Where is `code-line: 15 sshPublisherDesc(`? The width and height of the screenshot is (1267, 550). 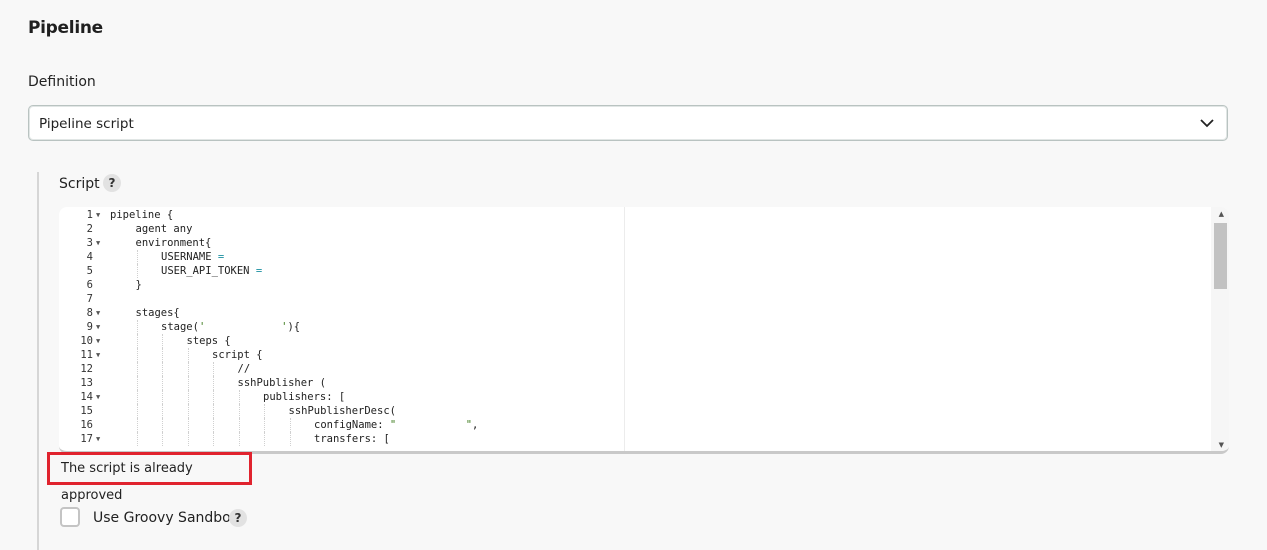
code-line: 15 sshPublisherDesc( is located at coordinates (635, 411).